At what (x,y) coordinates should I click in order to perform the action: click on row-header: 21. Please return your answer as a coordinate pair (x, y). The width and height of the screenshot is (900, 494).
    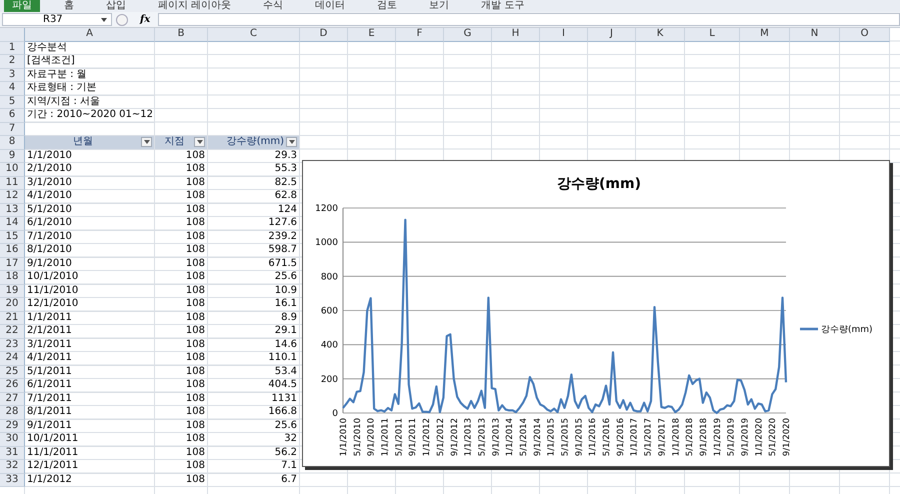
    Looking at the image, I should click on (12, 318).